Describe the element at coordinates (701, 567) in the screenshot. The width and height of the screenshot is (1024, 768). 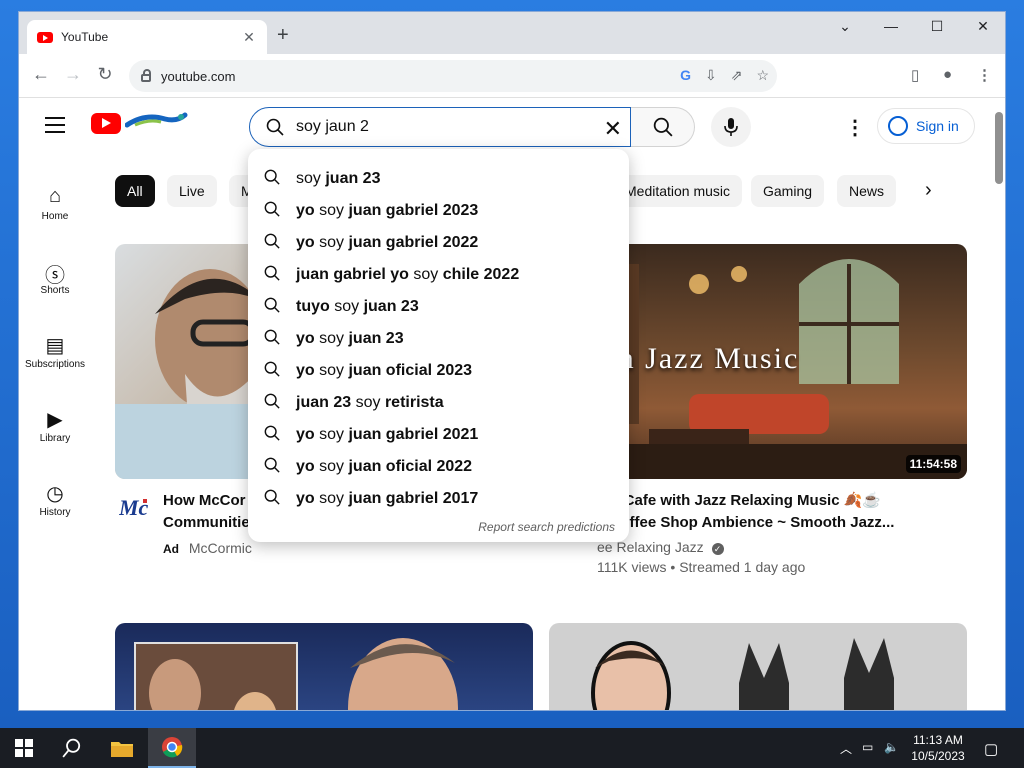
I see `jazz-video-meta: 111K views • Streamed 1 day ago` at that location.